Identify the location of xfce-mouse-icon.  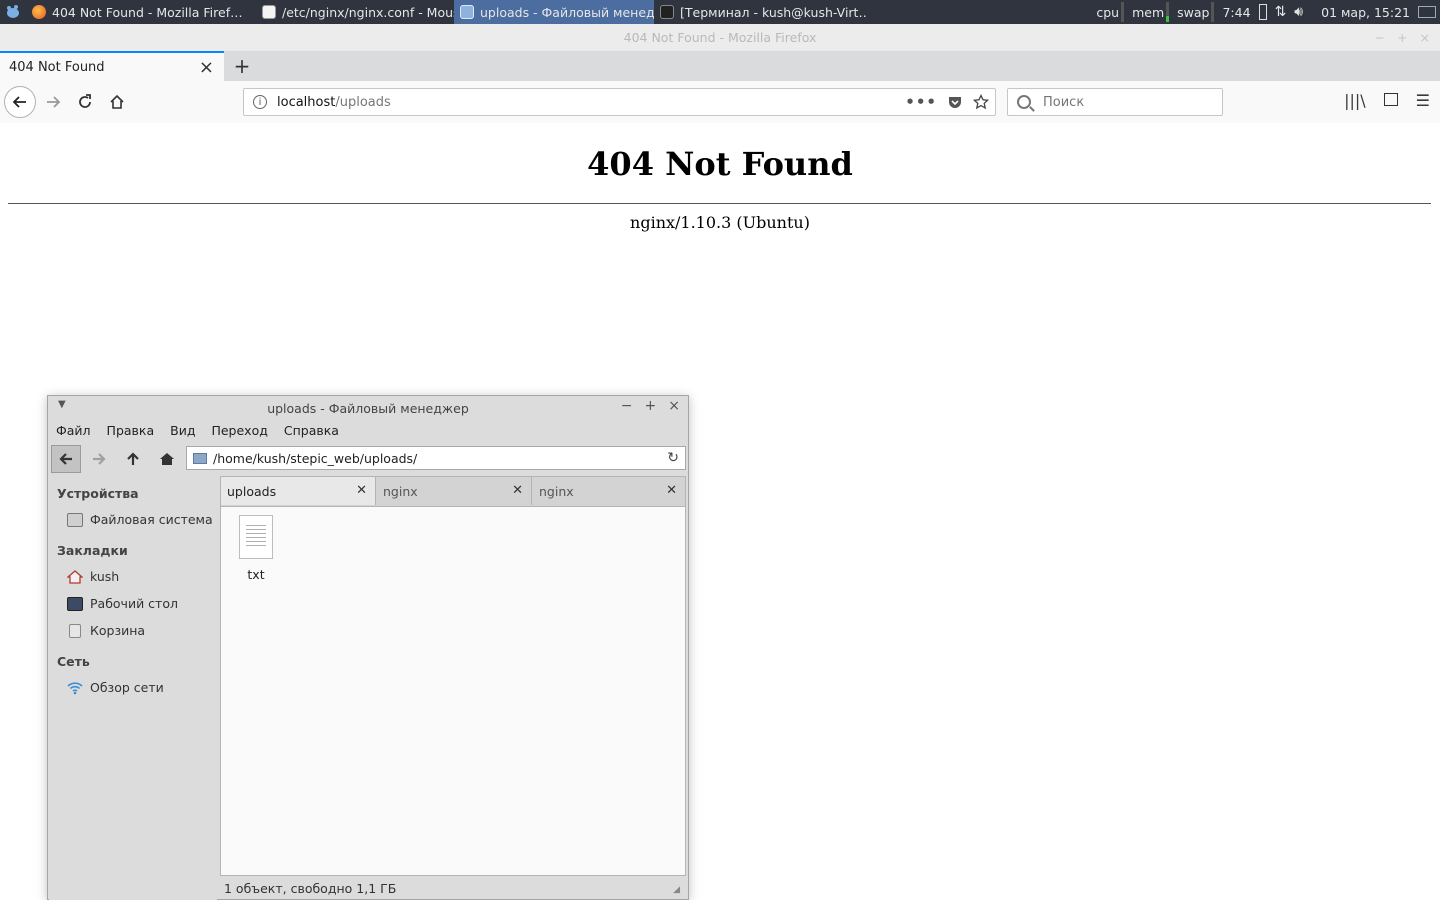
(13, 11).